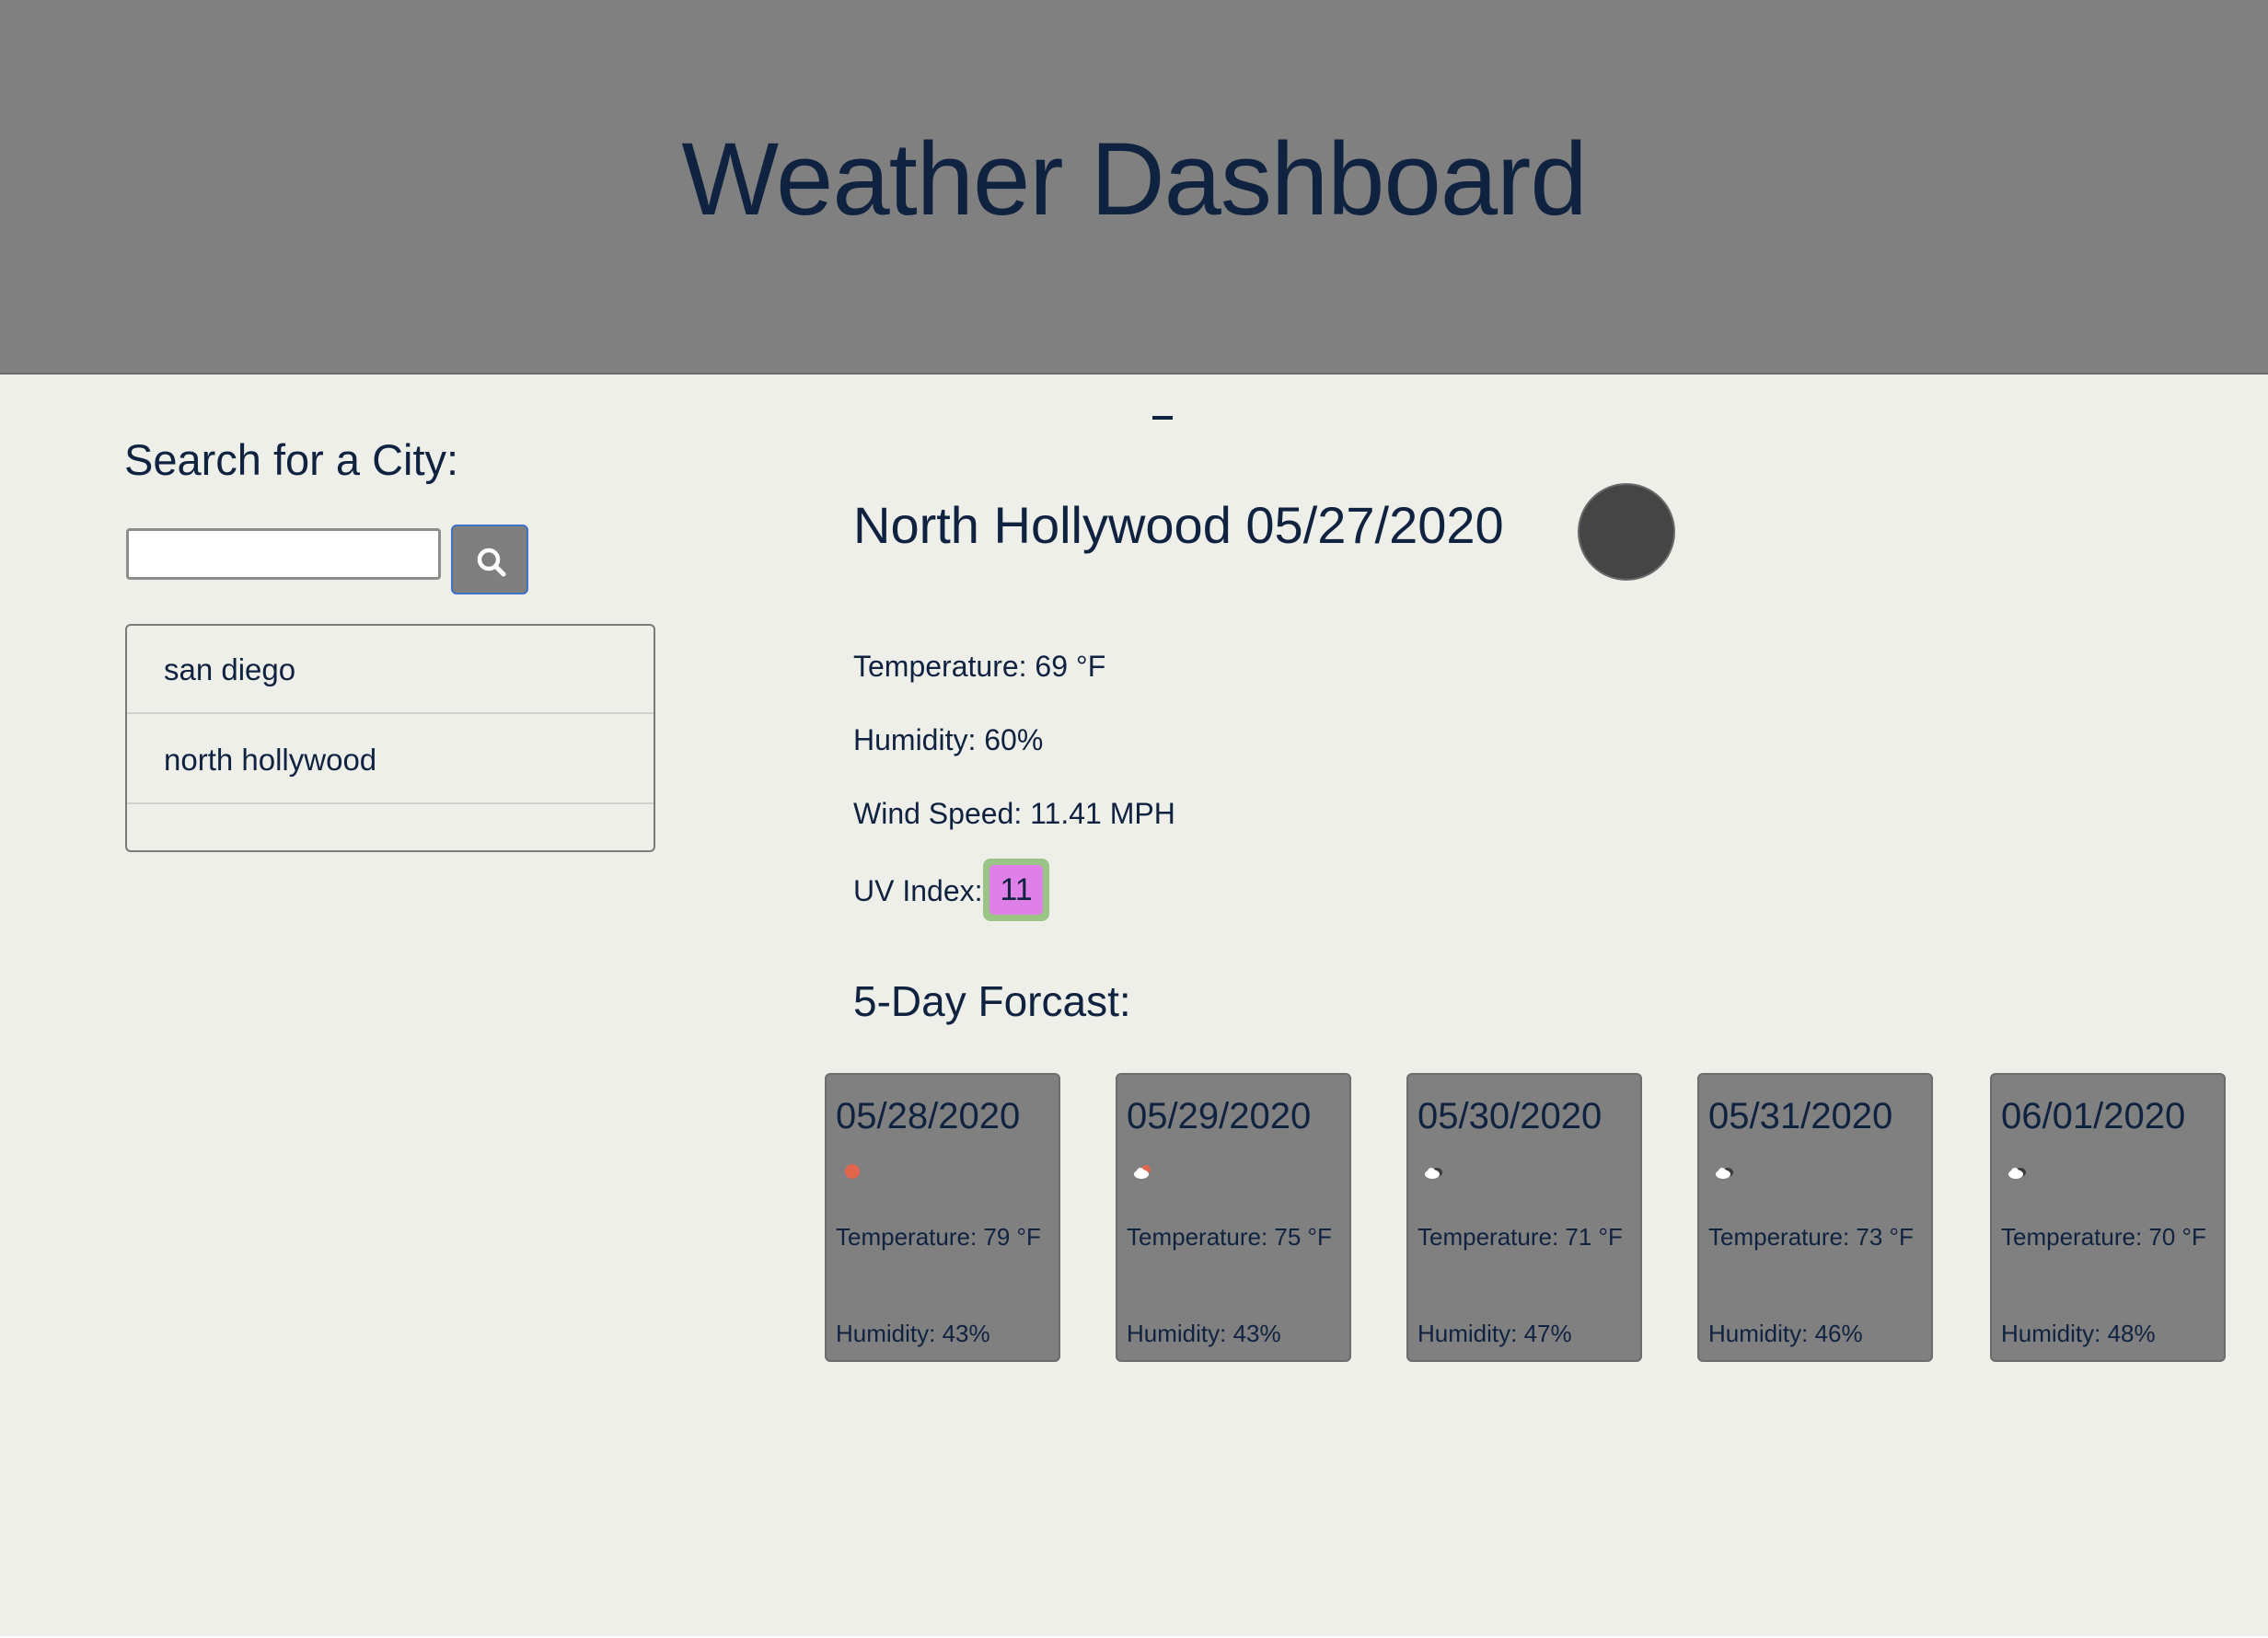 The height and width of the screenshot is (1638, 2268). What do you see at coordinates (1811, 1237) in the screenshot?
I see `forecast-temperature: Temperature: 73 °F` at bounding box center [1811, 1237].